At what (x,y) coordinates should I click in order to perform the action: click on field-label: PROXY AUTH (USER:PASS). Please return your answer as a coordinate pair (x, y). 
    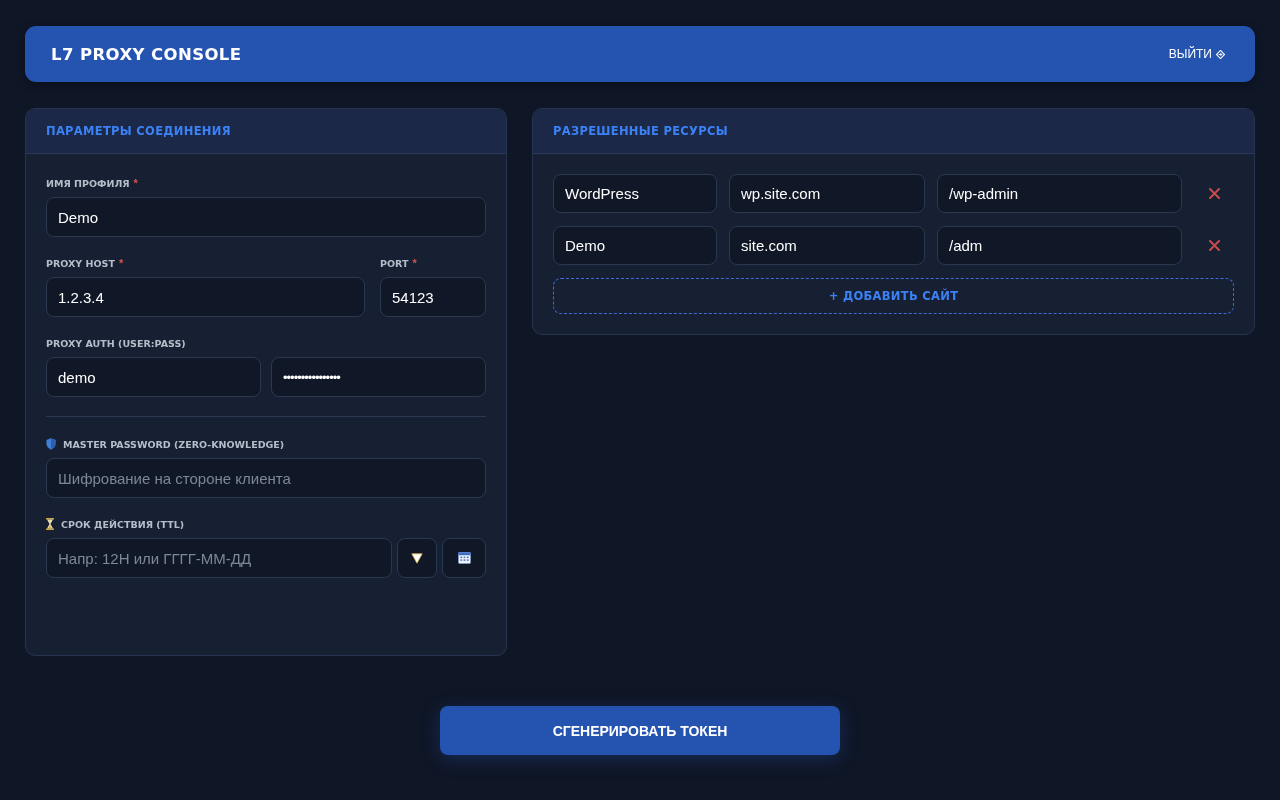
    Looking at the image, I should click on (116, 343).